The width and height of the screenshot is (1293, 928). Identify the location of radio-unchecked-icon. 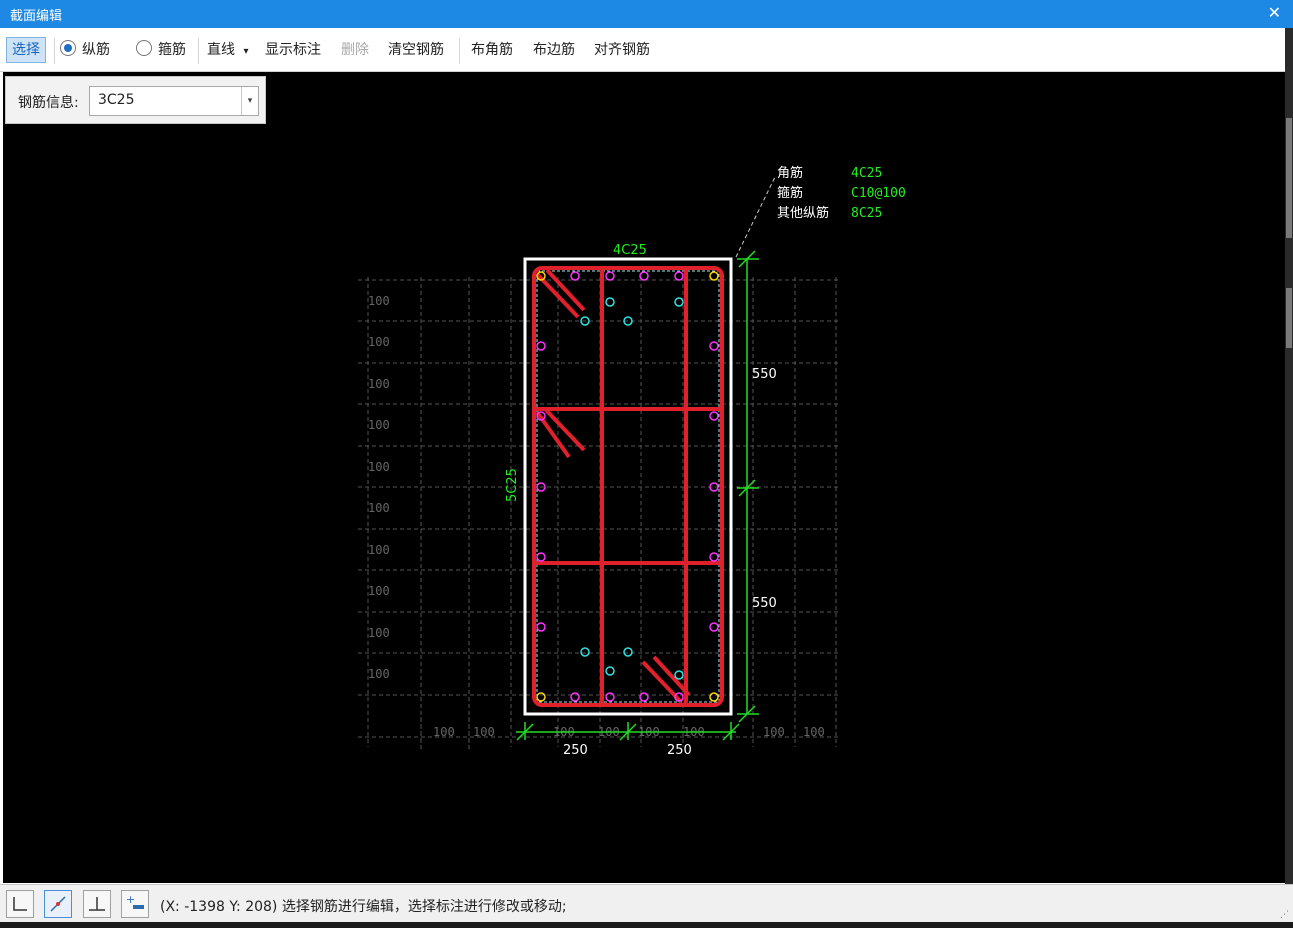
(144, 48).